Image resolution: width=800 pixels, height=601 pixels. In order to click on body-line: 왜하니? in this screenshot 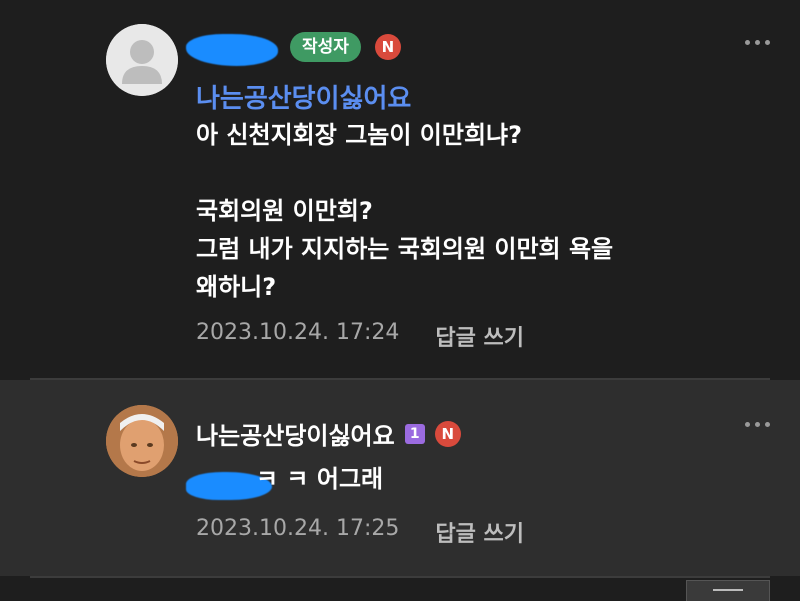, I will do `click(236, 287)`.